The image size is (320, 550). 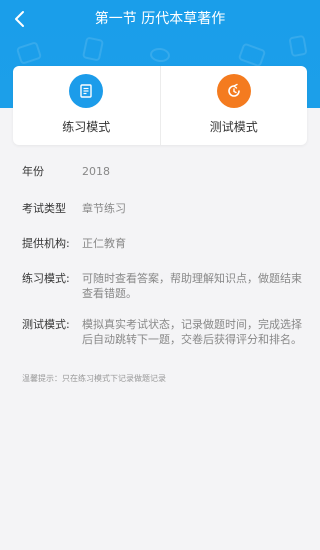 I want to click on provider-label: 提供机构:, so click(x=46, y=243).